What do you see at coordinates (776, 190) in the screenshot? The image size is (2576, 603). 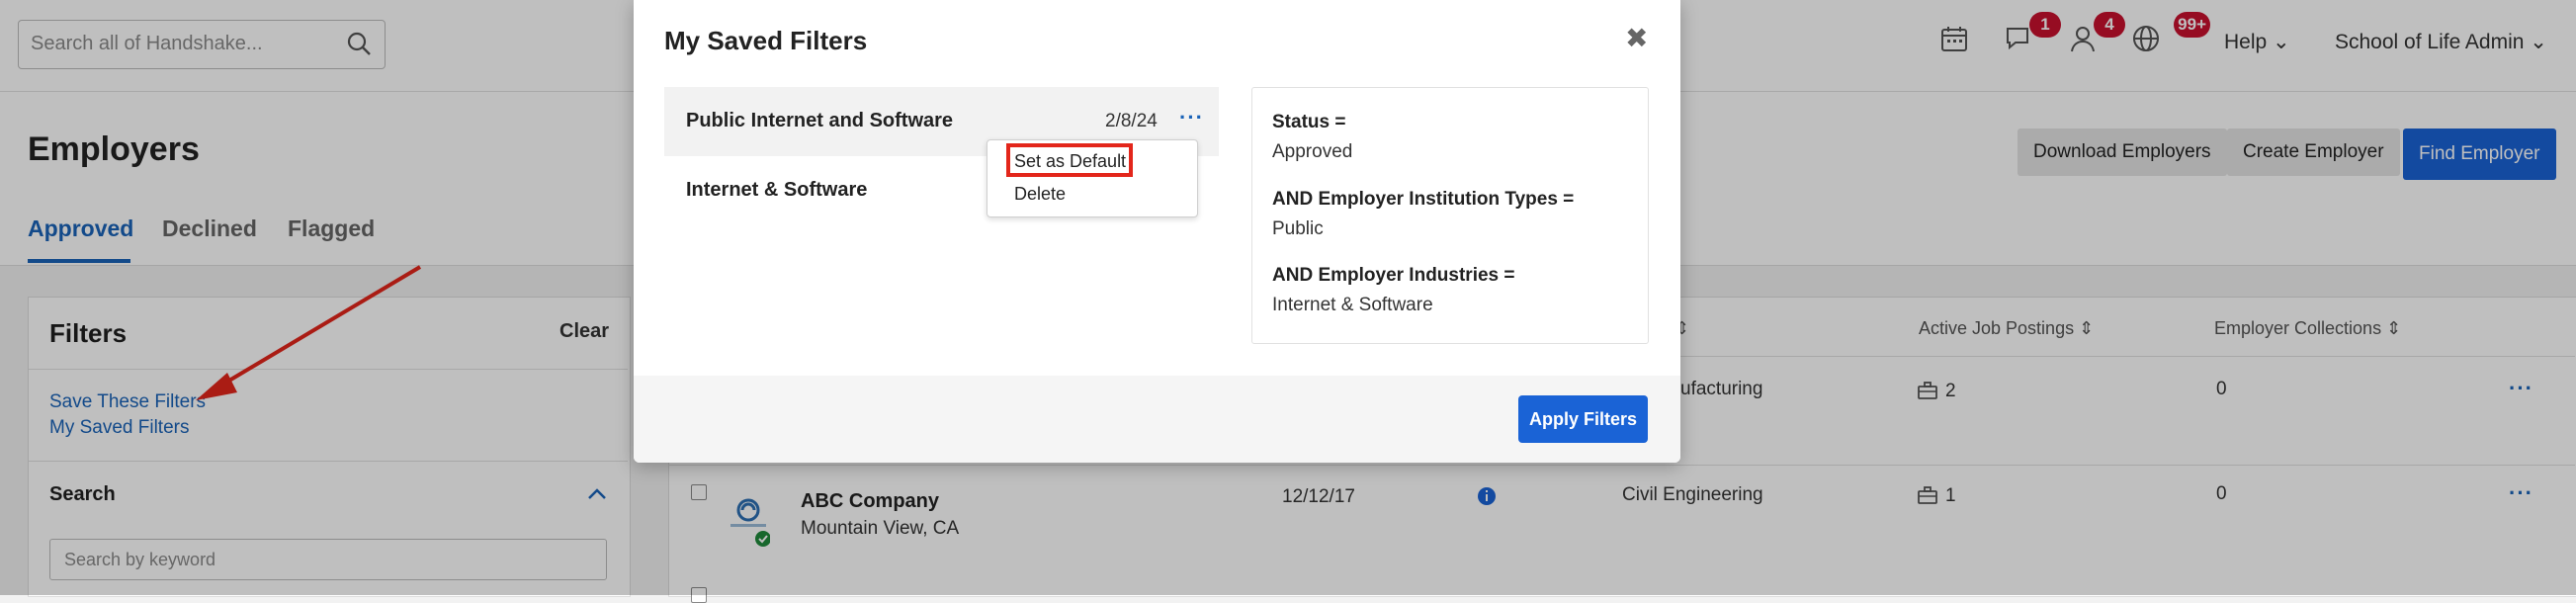 I see `saved-filter-name: Internet & Software` at bounding box center [776, 190].